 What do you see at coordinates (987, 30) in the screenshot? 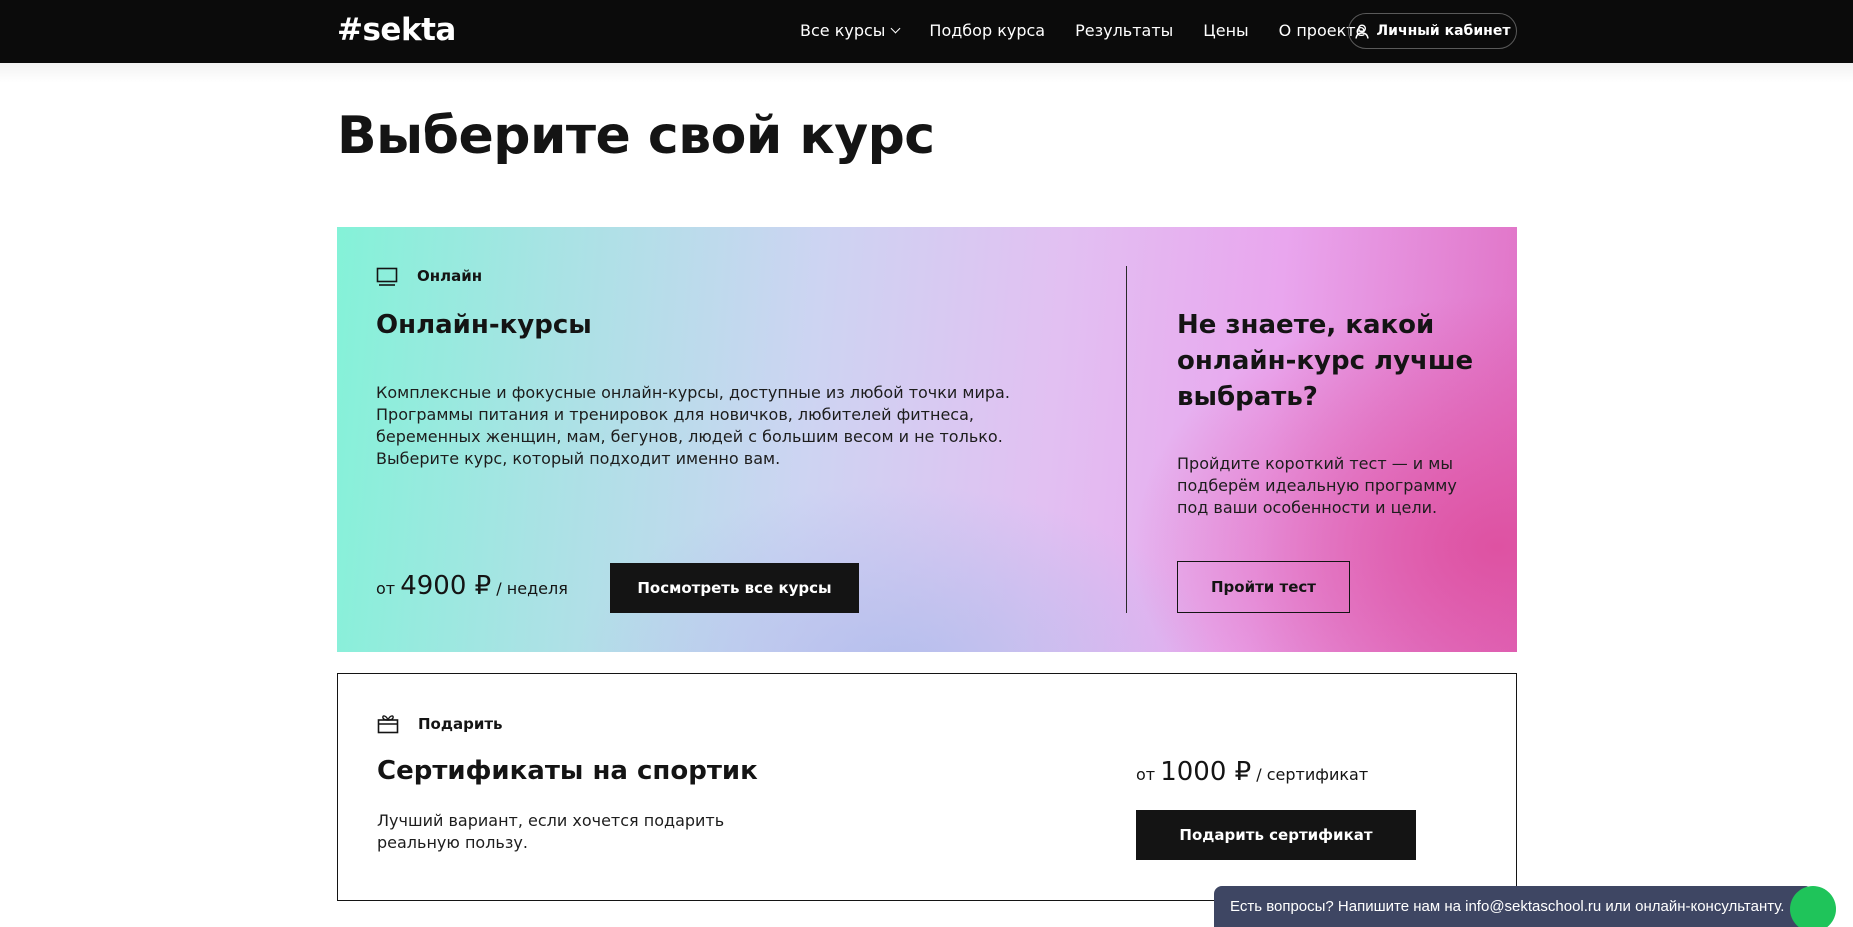
I see `nav-course-selection: Подбор курса` at bounding box center [987, 30].